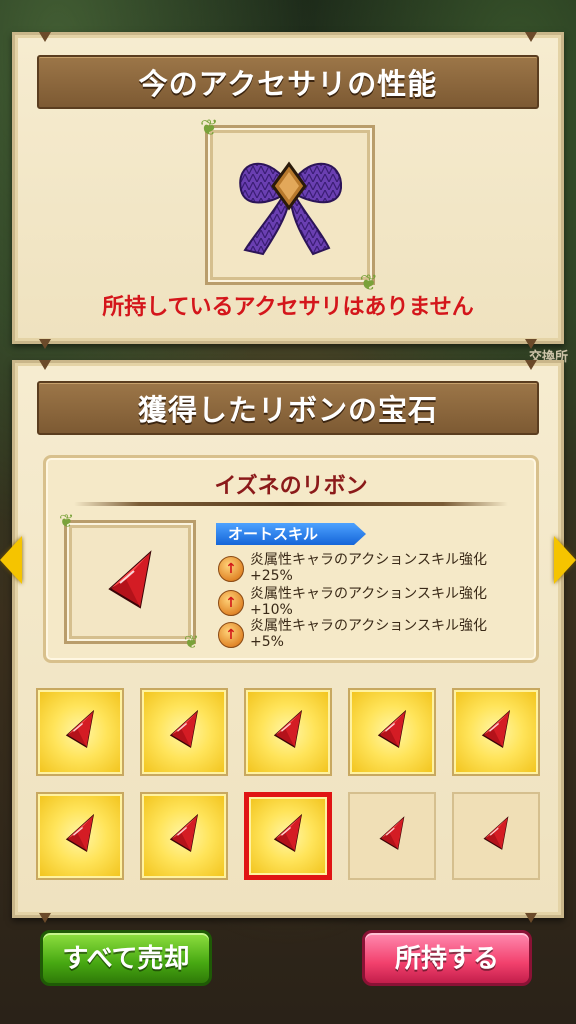 Image resolution: width=576 pixels, height=1024 pixels. What do you see at coordinates (288, 307) in the screenshot?
I see `no-accessory-message: 所持しているアクセサリはありません` at bounding box center [288, 307].